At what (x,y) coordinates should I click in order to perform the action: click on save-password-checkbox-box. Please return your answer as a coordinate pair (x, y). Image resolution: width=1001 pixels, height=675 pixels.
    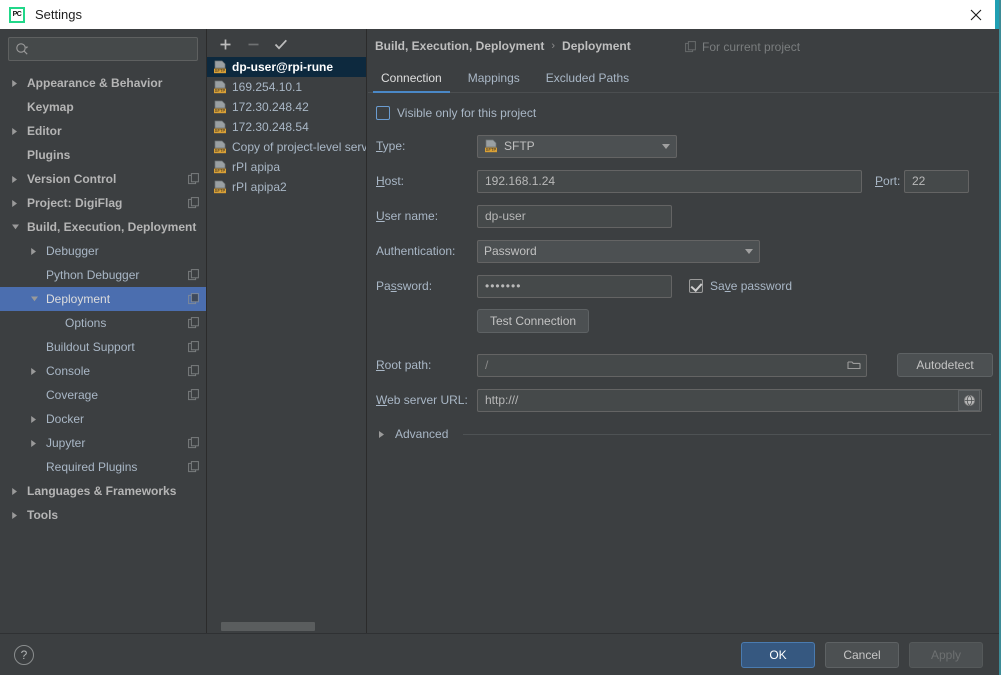
    Looking at the image, I should click on (696, 286).